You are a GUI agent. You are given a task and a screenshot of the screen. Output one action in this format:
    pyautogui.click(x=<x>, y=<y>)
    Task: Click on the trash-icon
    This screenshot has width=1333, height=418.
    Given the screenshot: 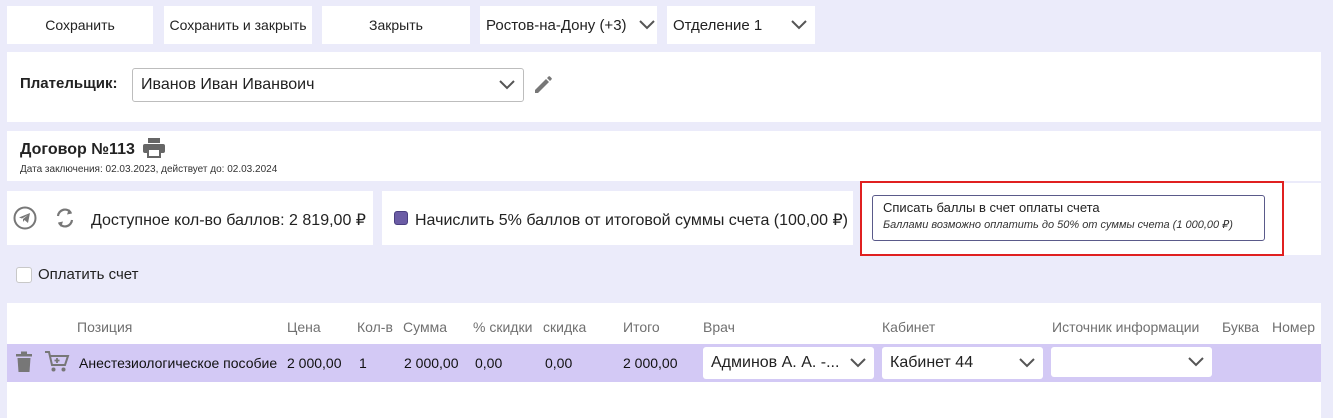 What is the action you would take?
    pyautogui.click(x=24, y=362)
    